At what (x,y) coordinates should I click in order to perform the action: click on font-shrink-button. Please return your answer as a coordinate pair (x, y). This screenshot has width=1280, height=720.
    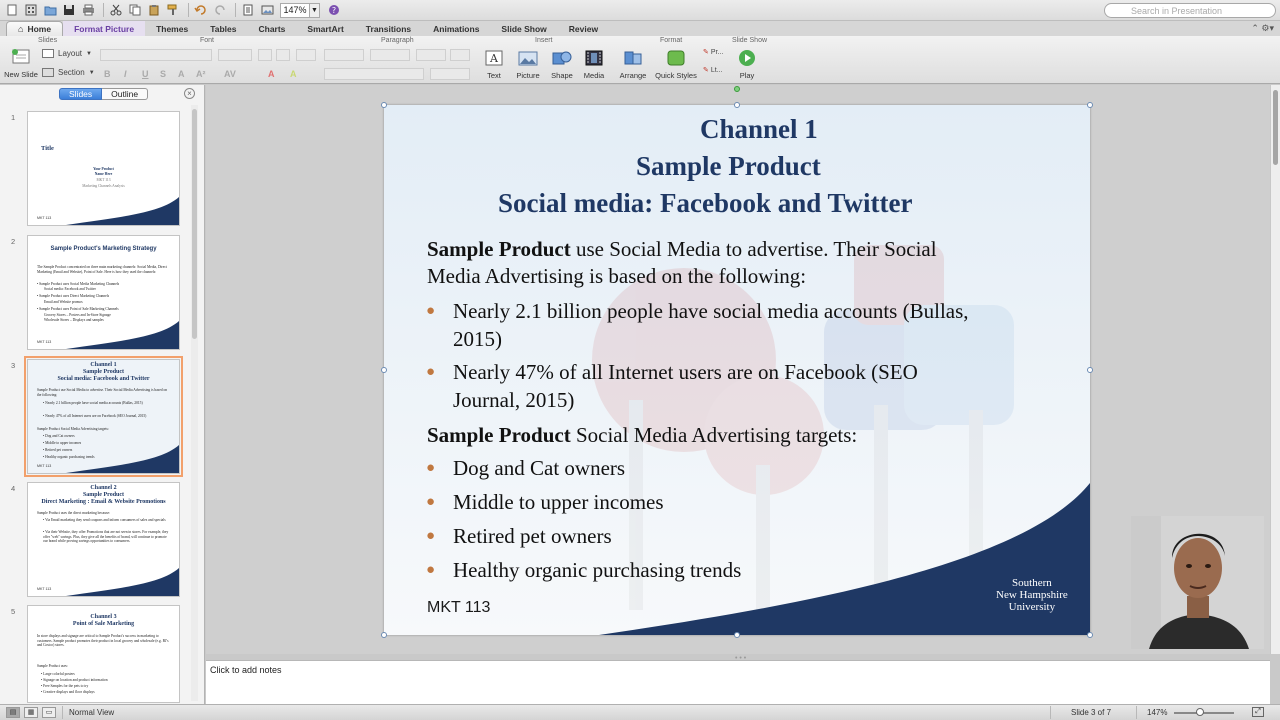
    Looking at the image, I should click on (283, 55).